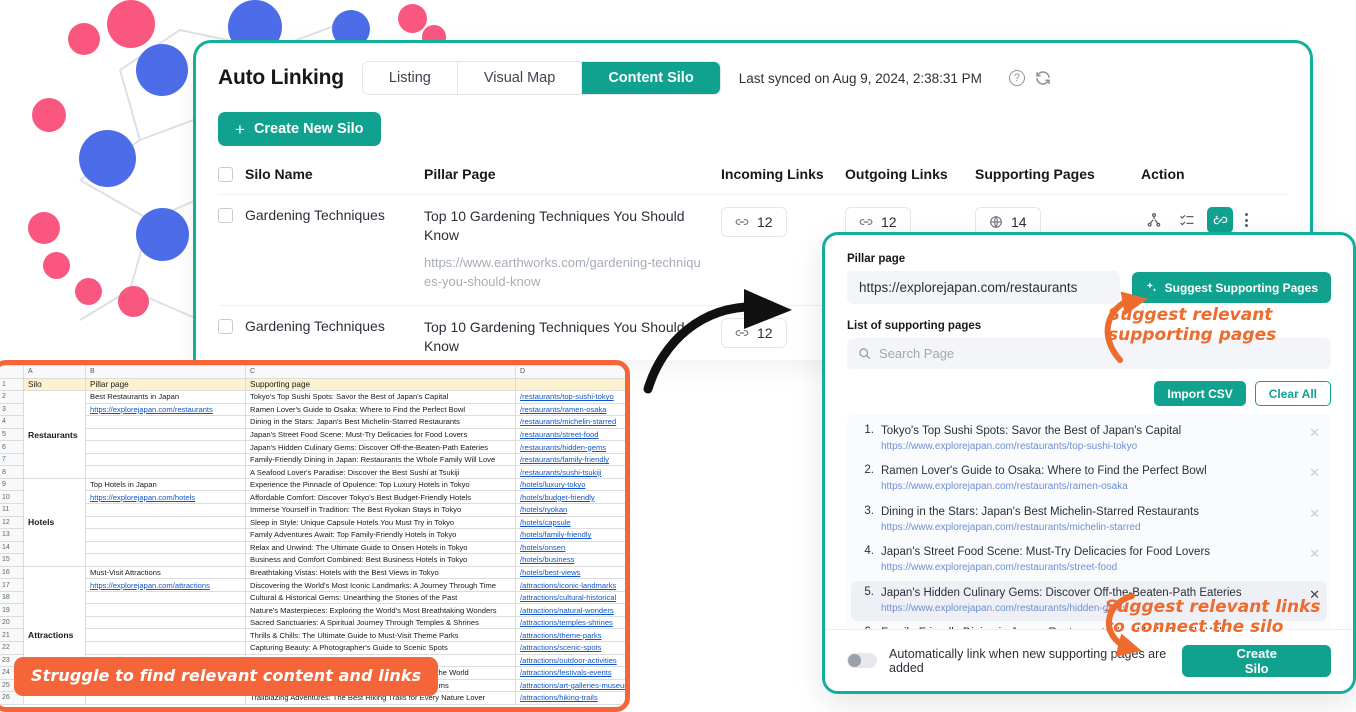 This screenshot has width=1356, height=712. What do you see at coordinates (1292, 393) in the screenshot?
I see `clear-all-button: Clear All` at bounding box center [1292, 393].